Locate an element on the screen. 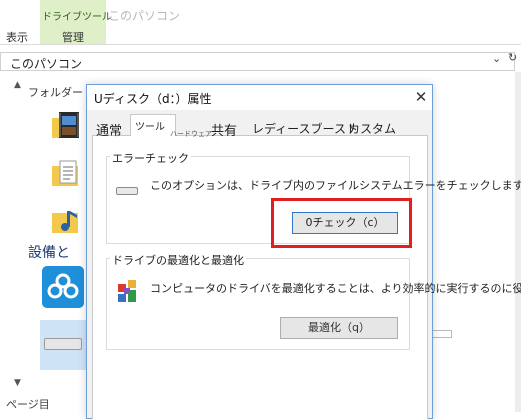 The width and height of the screenshot is (521, 419). tab-customize: カスタム is located at coordinates (372, 128).